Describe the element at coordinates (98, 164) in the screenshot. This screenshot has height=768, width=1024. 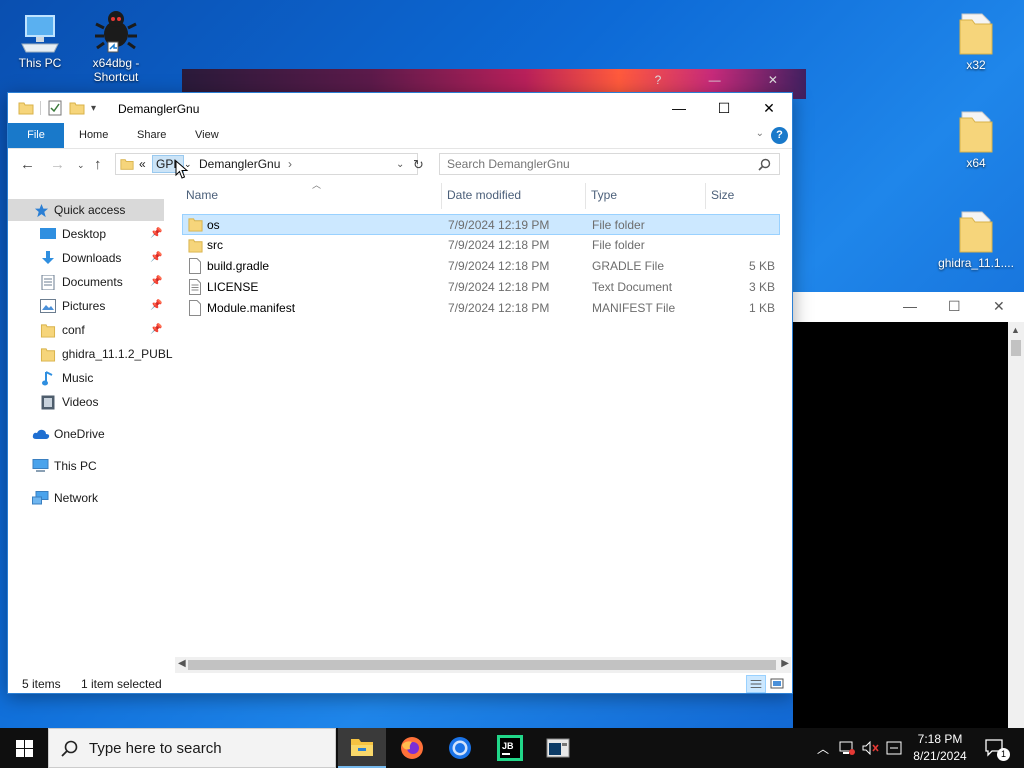
I see `up-icon: ↑` at that location.